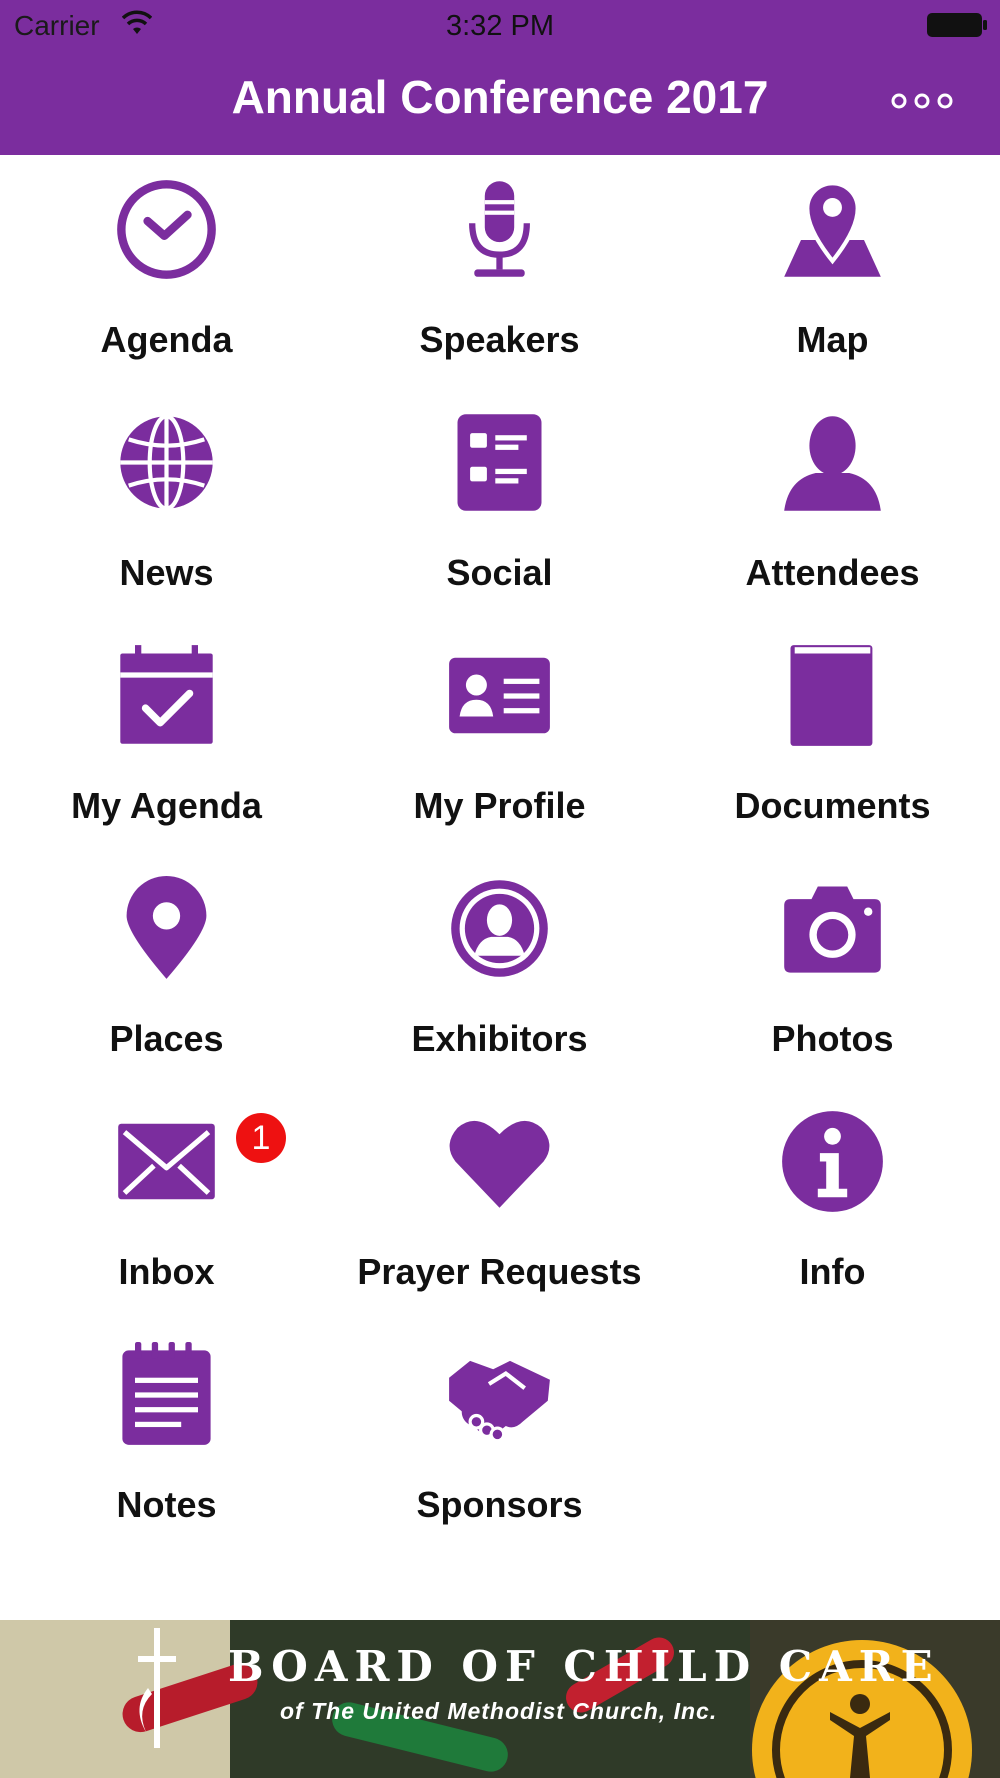 Image resolution: width=1000 pixels, height=1778 pixels. I want to click on list-card-icon, so click(499, 462).